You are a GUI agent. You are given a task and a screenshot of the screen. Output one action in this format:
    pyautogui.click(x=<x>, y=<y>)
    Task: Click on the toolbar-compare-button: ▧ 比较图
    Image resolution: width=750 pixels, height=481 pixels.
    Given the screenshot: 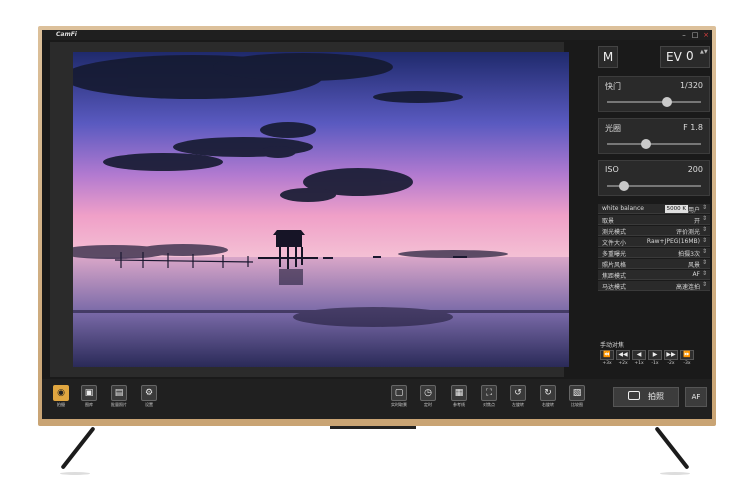 What is the action you would take?
    pyautogui.click(x=577, y=397)
    